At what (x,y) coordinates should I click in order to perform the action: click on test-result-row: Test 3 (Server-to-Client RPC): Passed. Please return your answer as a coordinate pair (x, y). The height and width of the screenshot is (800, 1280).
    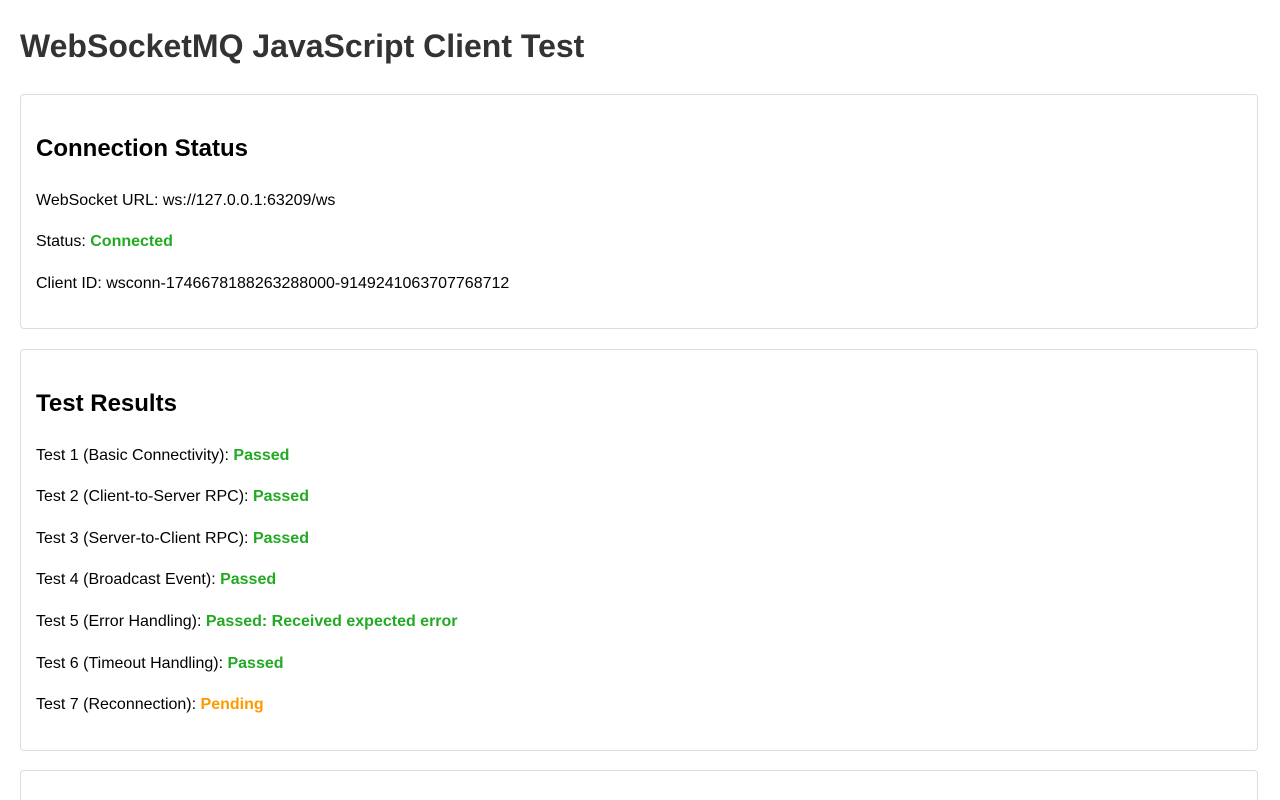
    Looking at the image, I should click on (172, 539).